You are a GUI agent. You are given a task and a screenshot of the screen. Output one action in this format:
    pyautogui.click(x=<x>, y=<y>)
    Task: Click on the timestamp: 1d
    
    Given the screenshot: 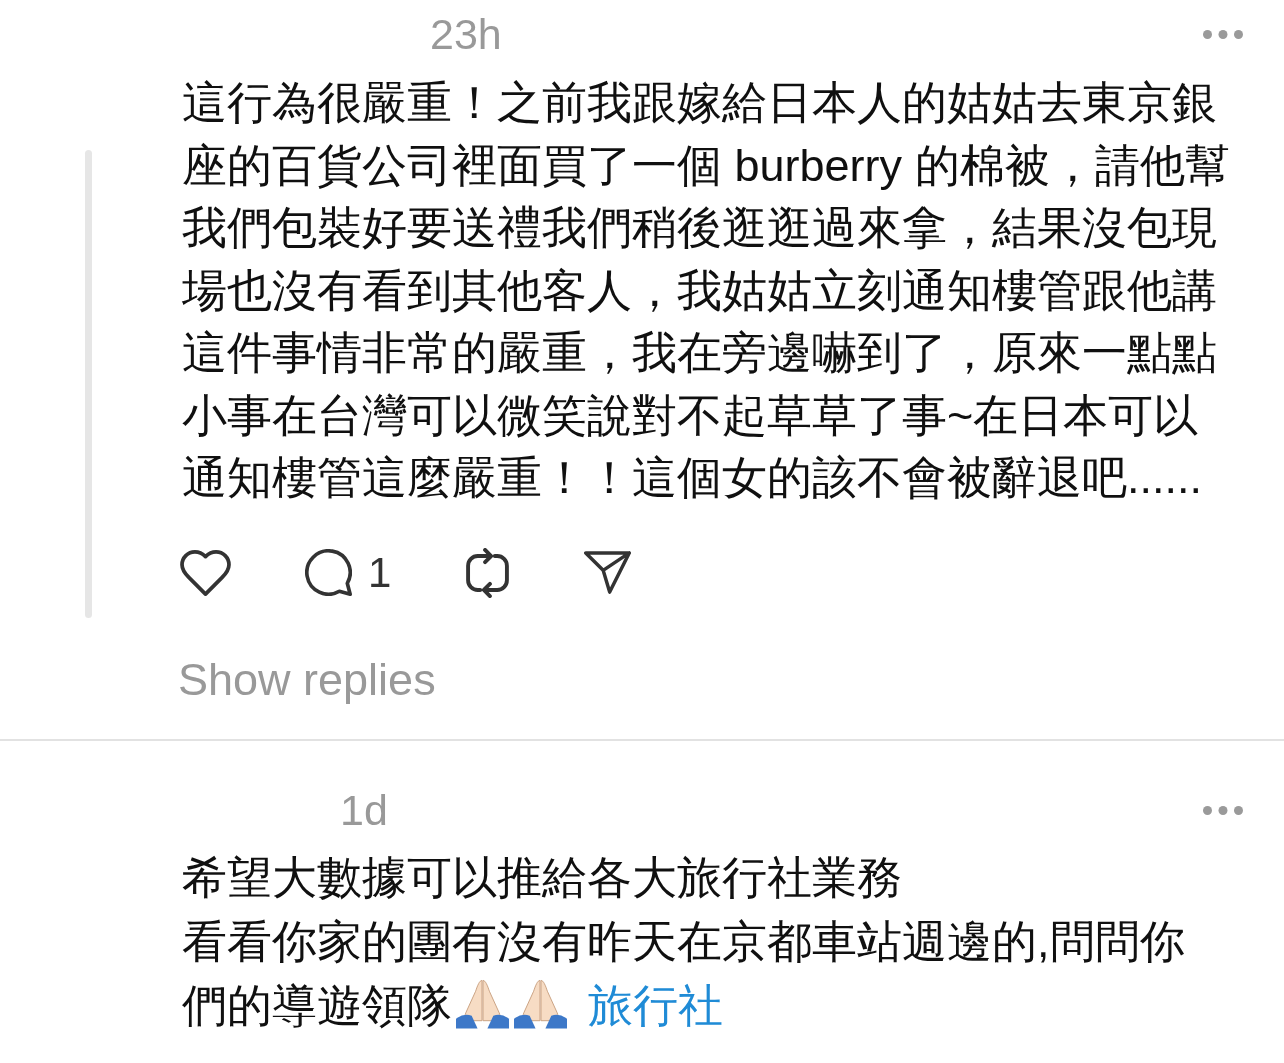 What is the action you would take?
    pyautogui.click(x=364, y=810)
    